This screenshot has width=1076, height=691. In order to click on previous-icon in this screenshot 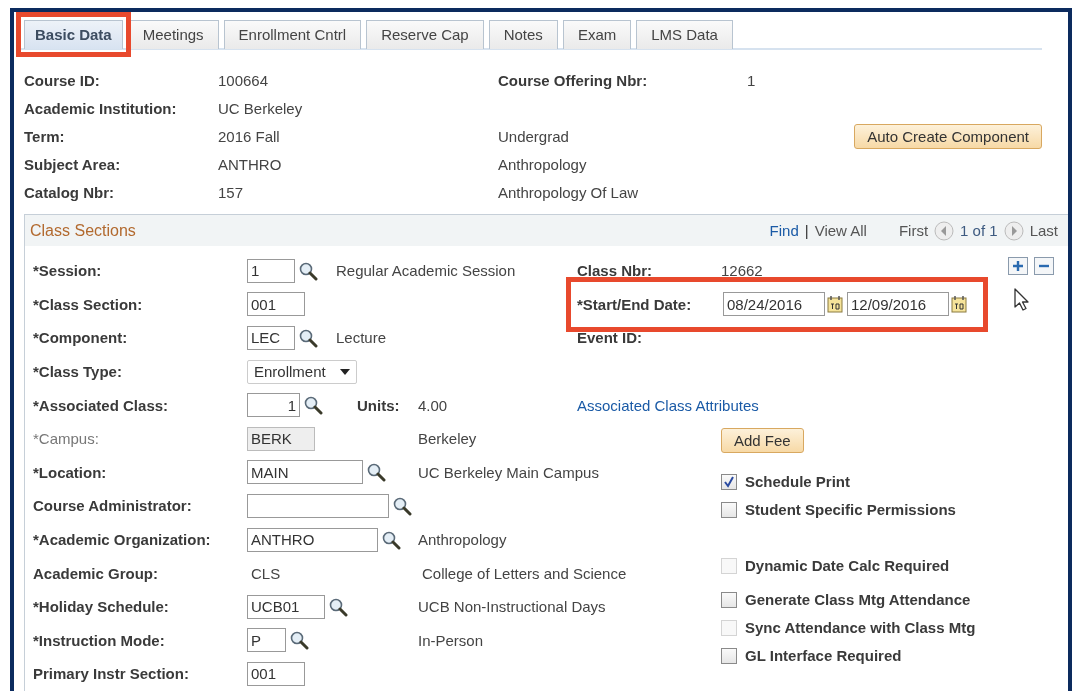, I will do `click(944, 230)`.